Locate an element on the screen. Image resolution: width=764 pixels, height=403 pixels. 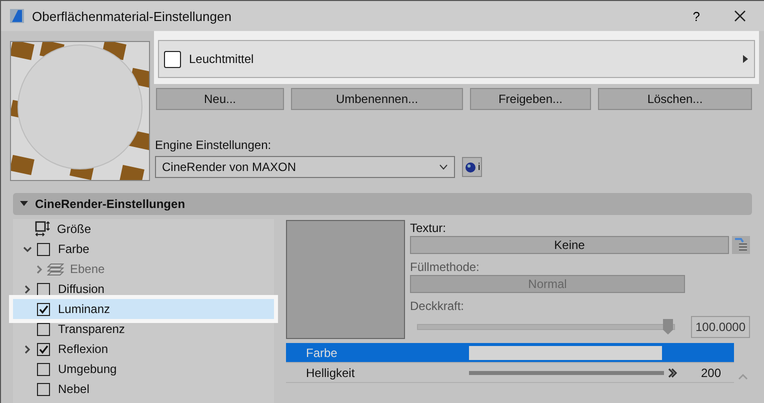
material-swatch is located at coordinates (172, 59).